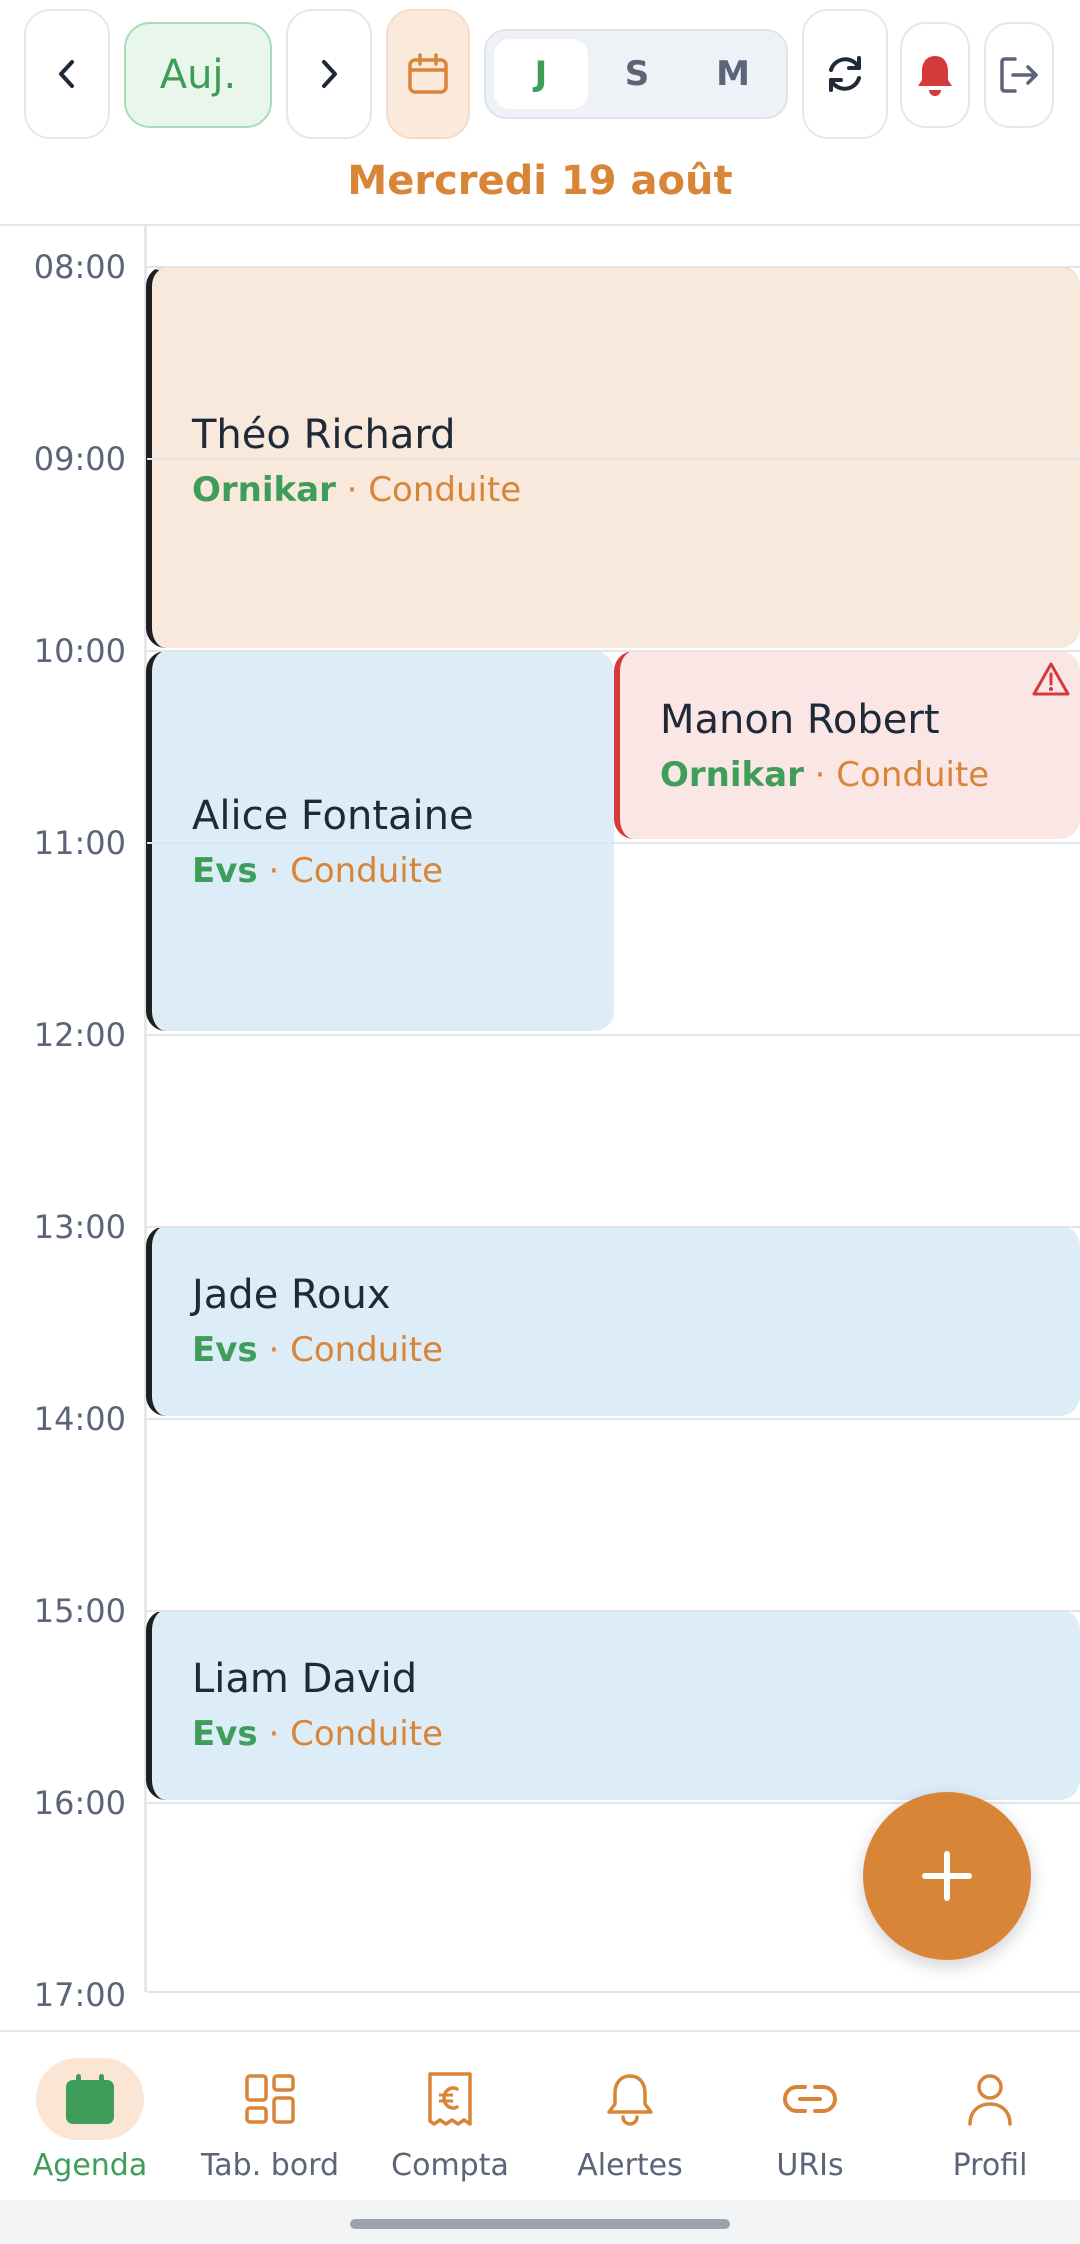 The height and width of the screenshot is (2244, 1080). I want to click on logout-button, so click(1019, 75).